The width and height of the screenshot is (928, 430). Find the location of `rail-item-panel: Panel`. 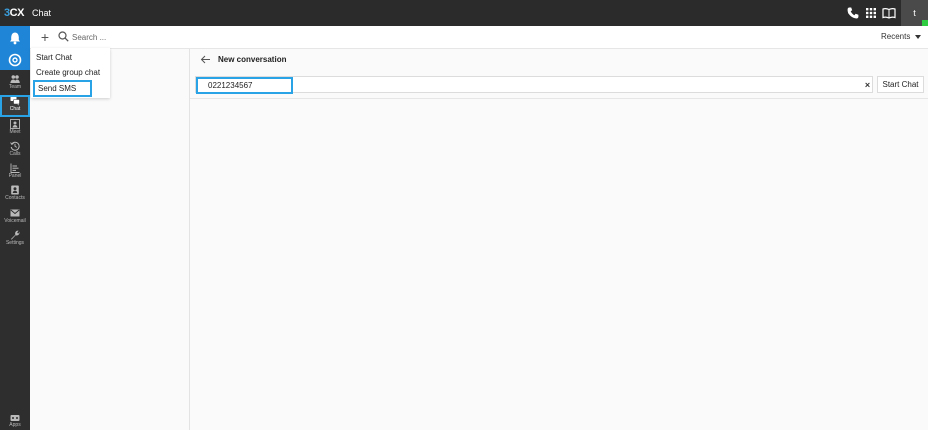

rail-item-panel: Panel is located at coordinates (15, 173).